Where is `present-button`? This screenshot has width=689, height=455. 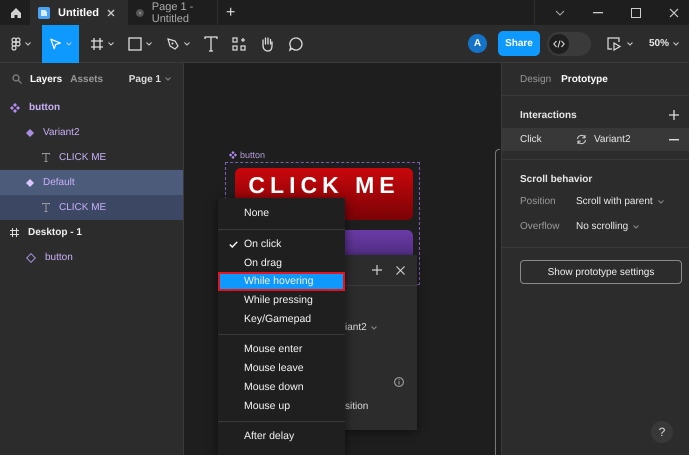
present-button is located at coordinates (619, 43).